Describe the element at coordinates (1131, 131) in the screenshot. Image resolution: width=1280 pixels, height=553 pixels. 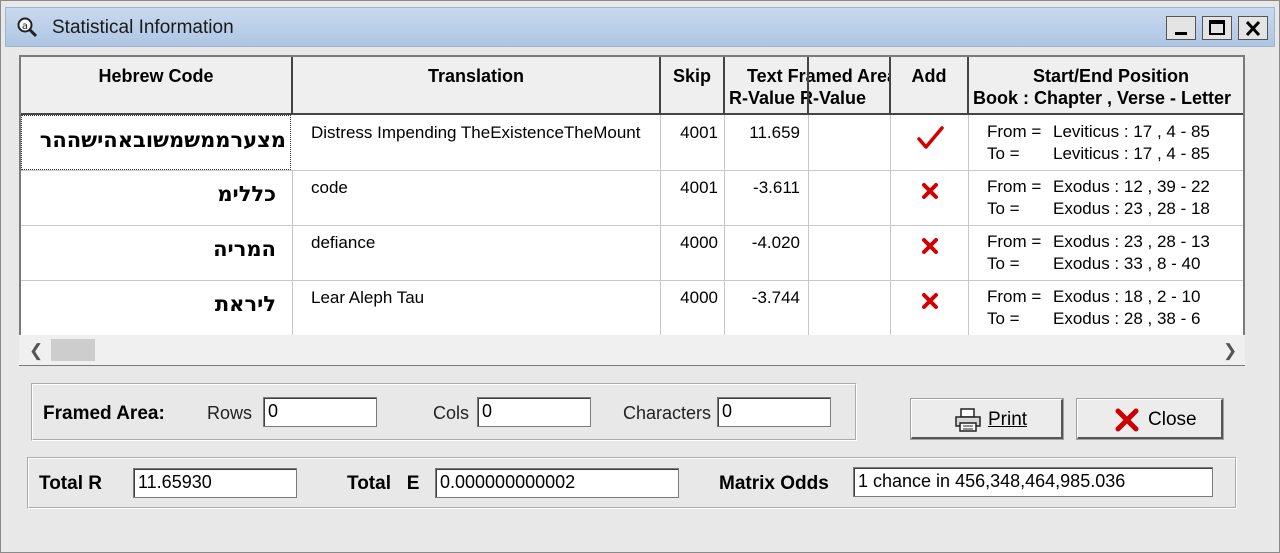
I see `from-position: Leviticus : 17 , 4 - 85` at that location.